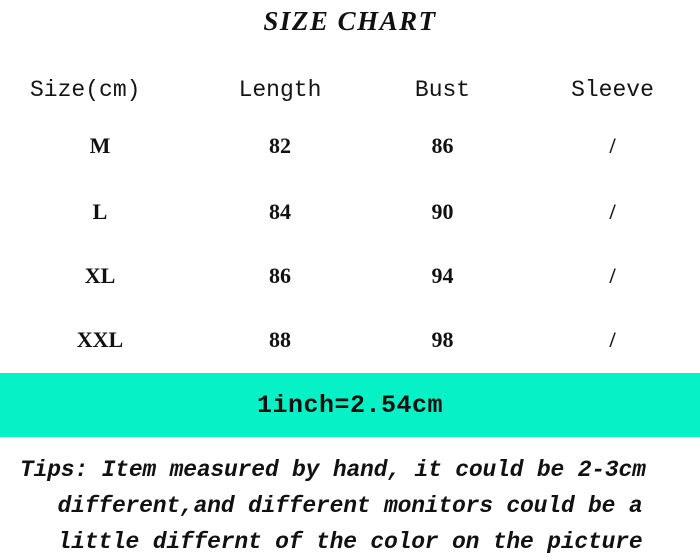 Image resolution: width=700 pixels, height=560 pixels. I want to click on cell-size: XXL, so click(100, 339).